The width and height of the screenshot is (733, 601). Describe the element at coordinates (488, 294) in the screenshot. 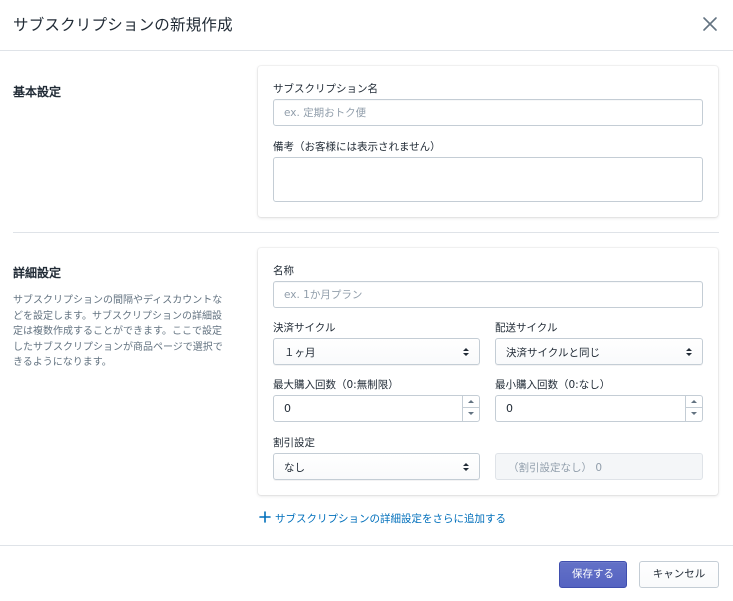

I see `plan-name-input` at that location.